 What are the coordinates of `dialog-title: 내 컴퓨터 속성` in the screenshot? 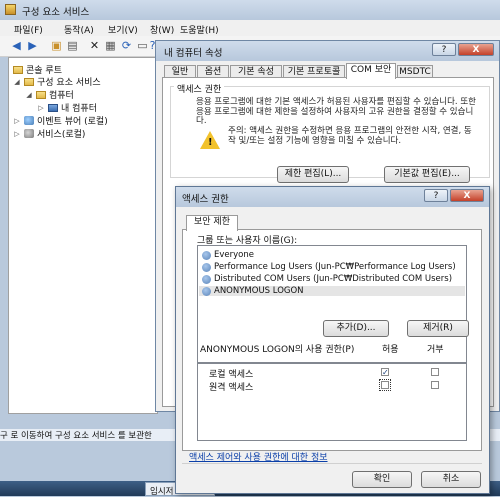 It's located at (193, 53).